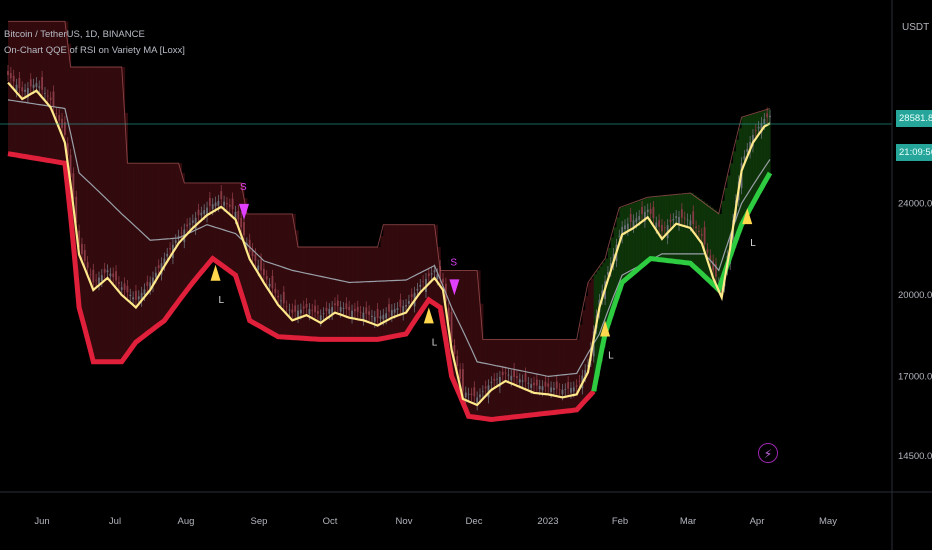 Image resolution: width=932 pixels, height=550 pixels. Describe the element at coordinates (620, 521) in the screenshot. I see `time-tick-label: Feb` at that location.